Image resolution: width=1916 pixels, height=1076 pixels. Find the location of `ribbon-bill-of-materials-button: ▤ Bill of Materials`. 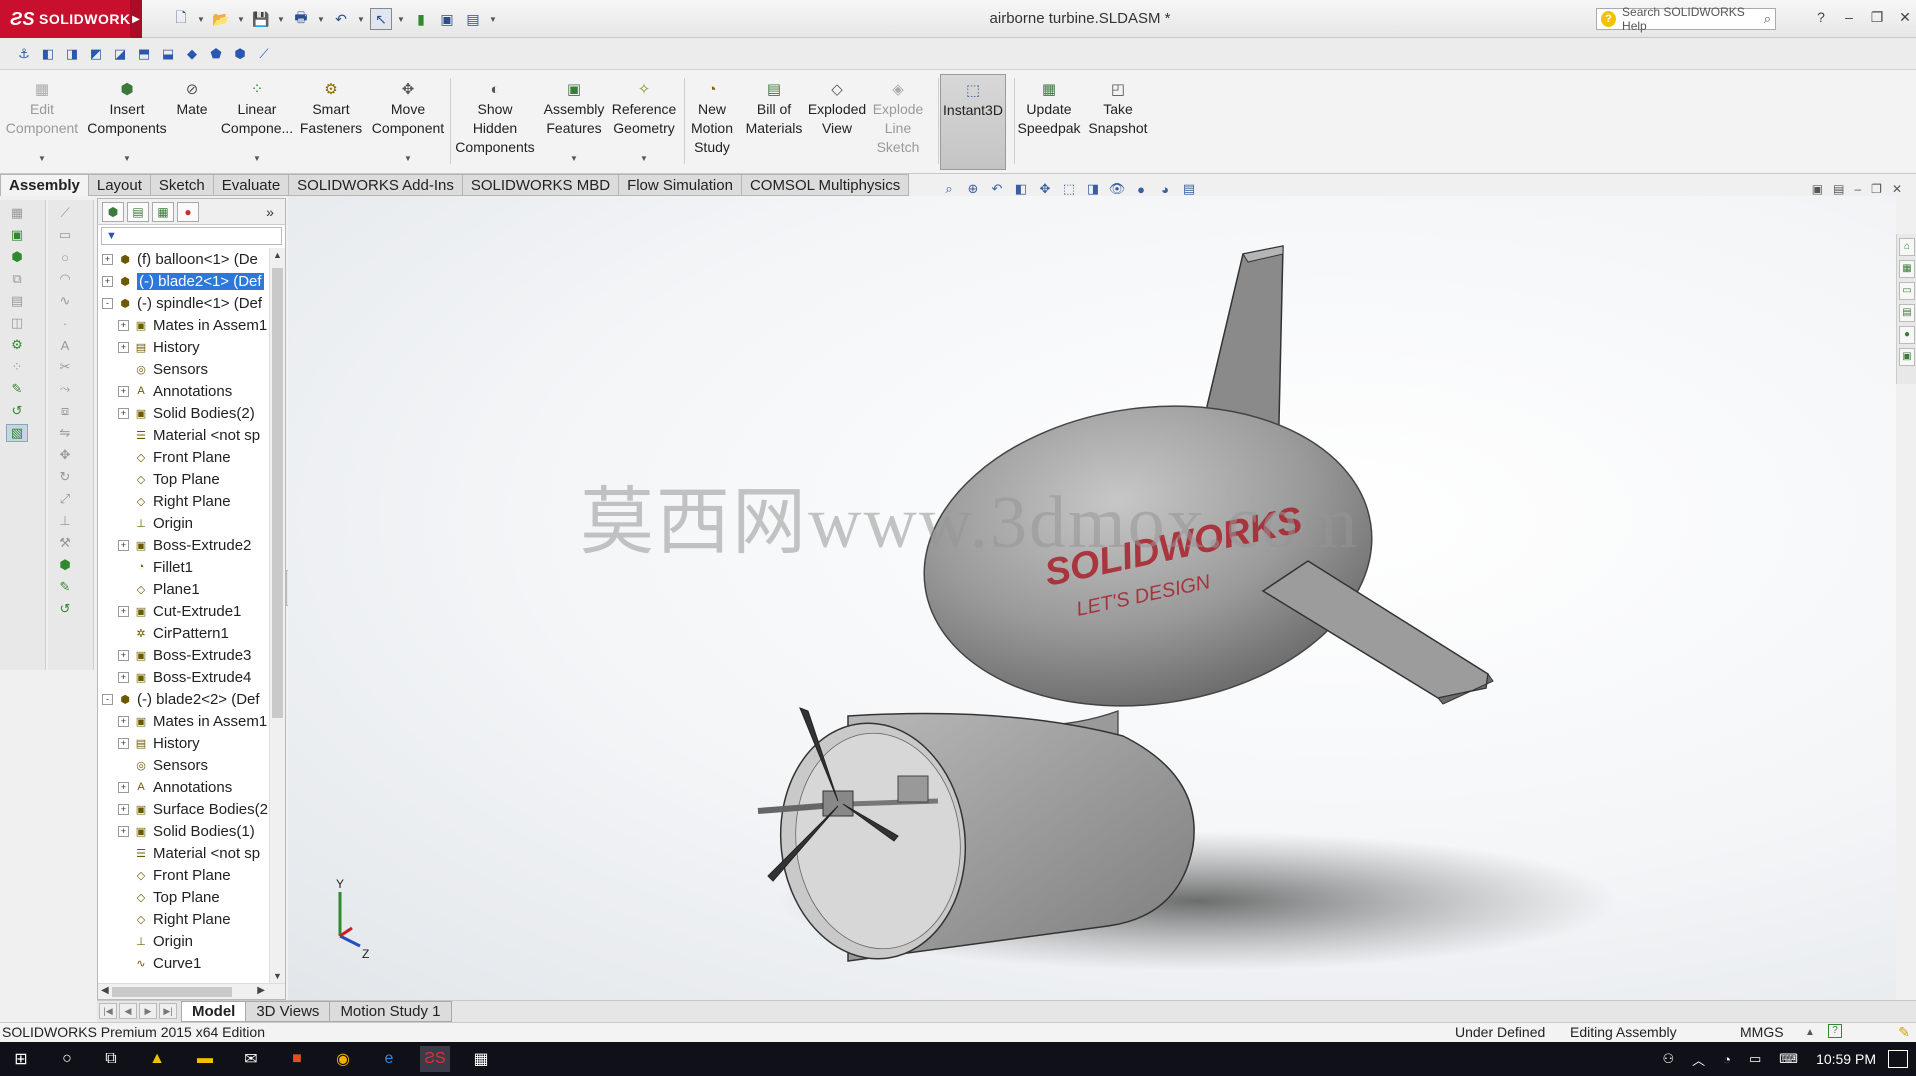

ribbon-bill-of-materials-button: ▤ Bill of Materials is located at coordinates (774, 122).